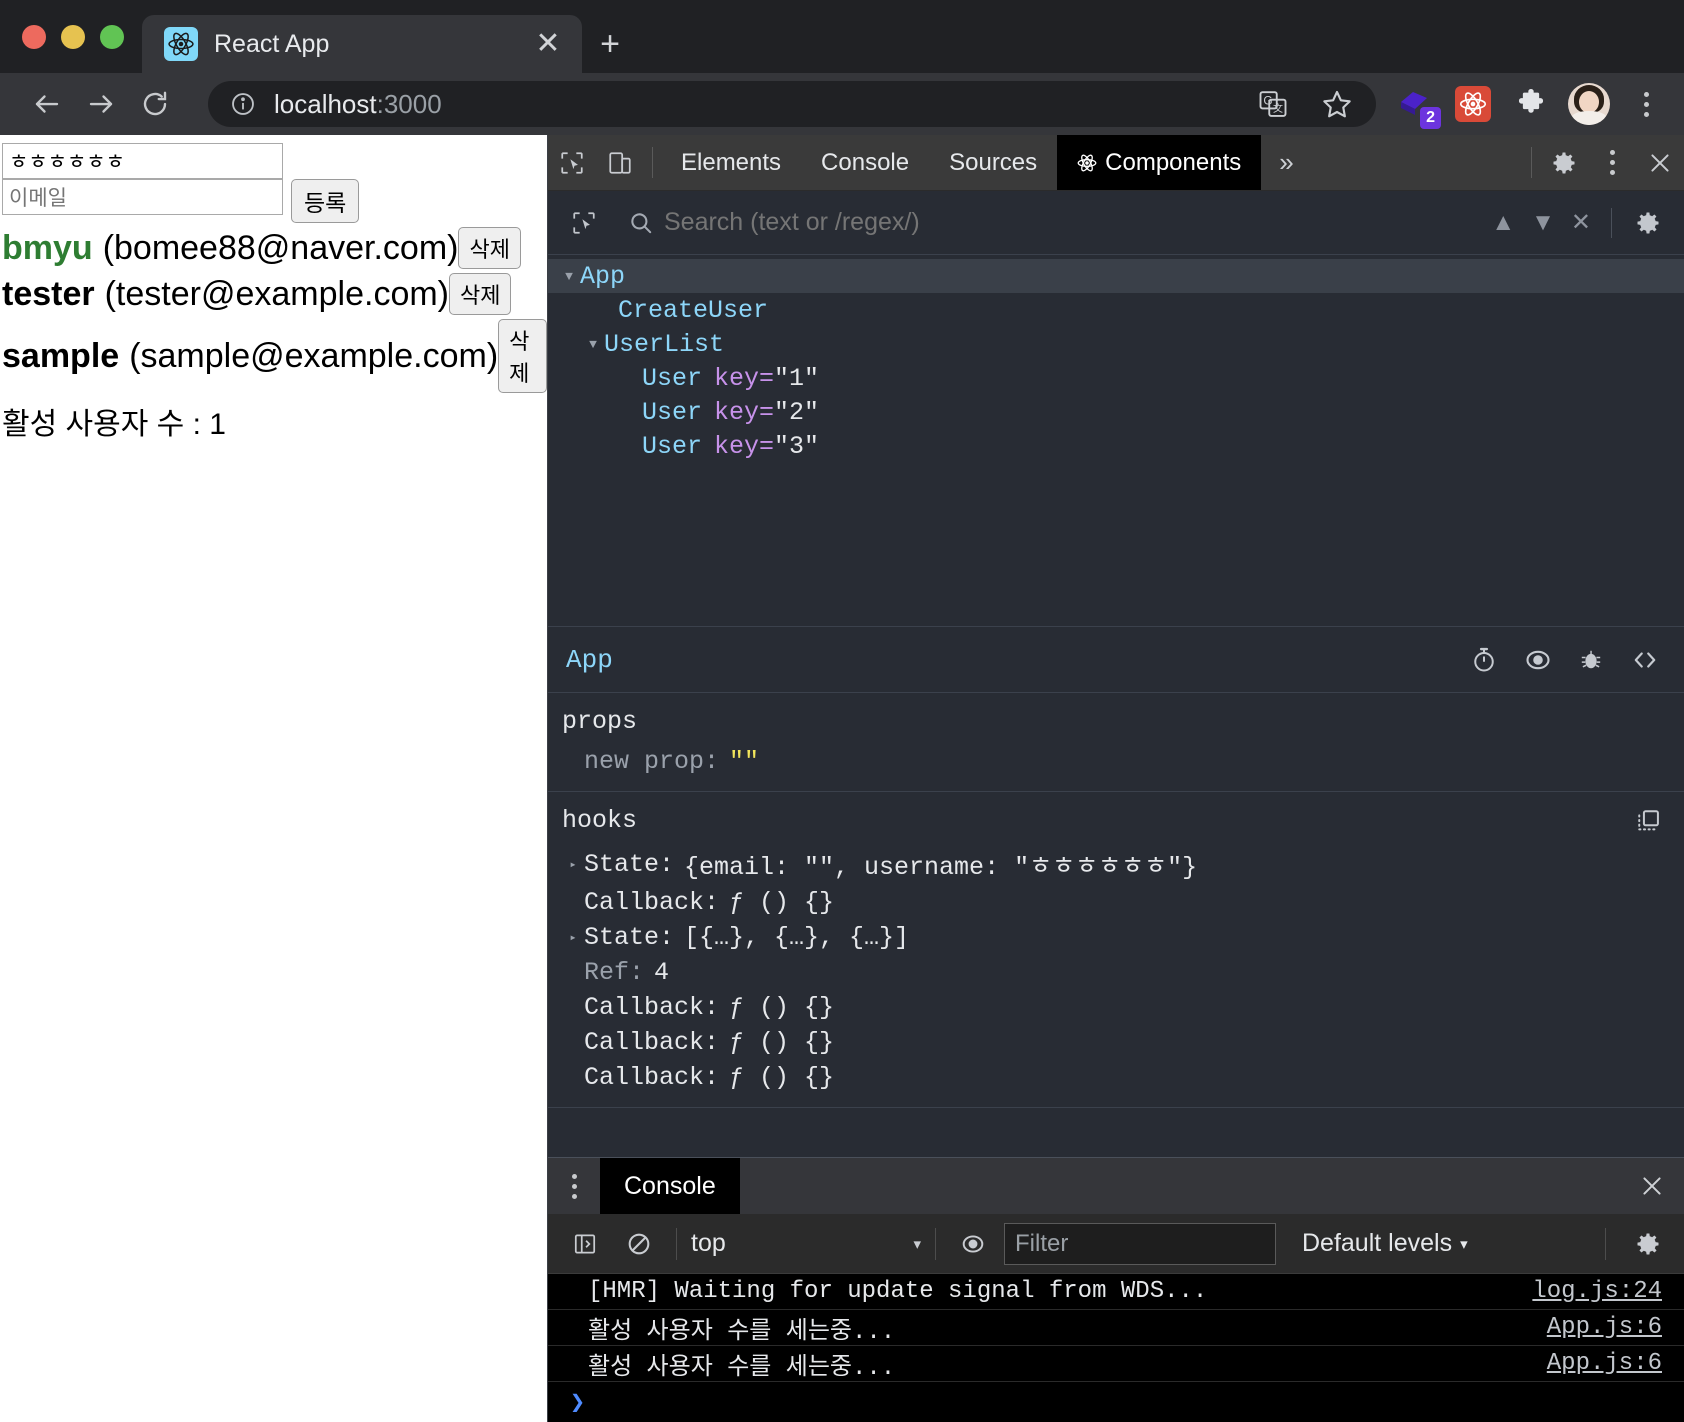  I want to click on console-prompt: ❯, so click(1116, 1402).